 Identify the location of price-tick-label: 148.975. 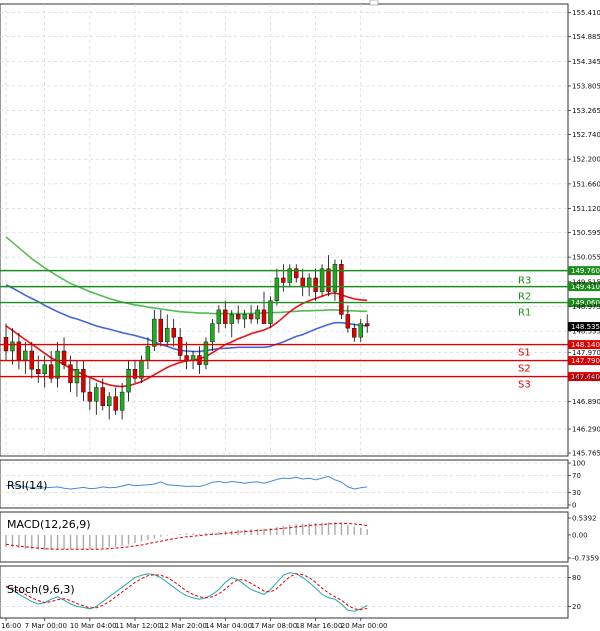
(586, 307).